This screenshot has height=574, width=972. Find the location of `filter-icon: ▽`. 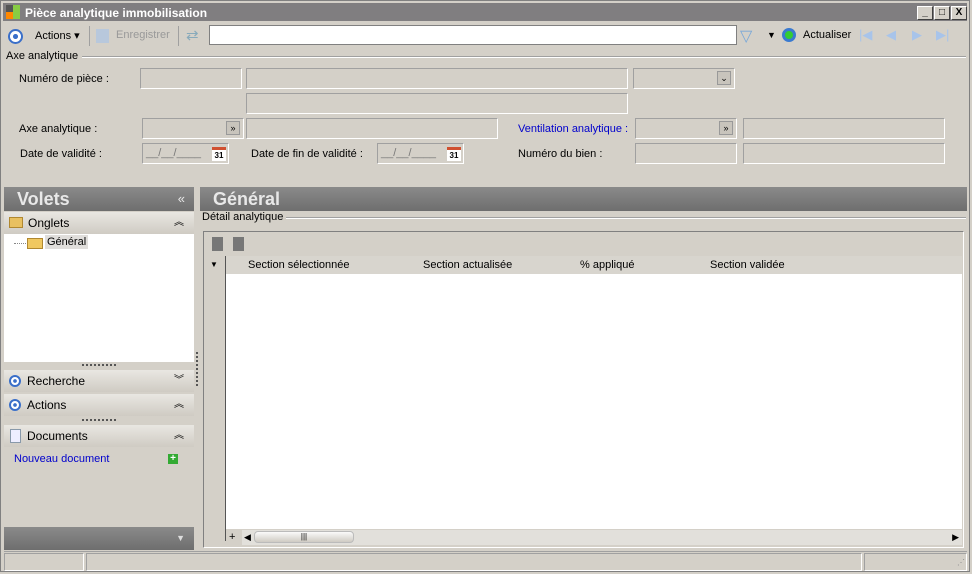

filter-icon: ▽ is located at coordinates (746, 36).